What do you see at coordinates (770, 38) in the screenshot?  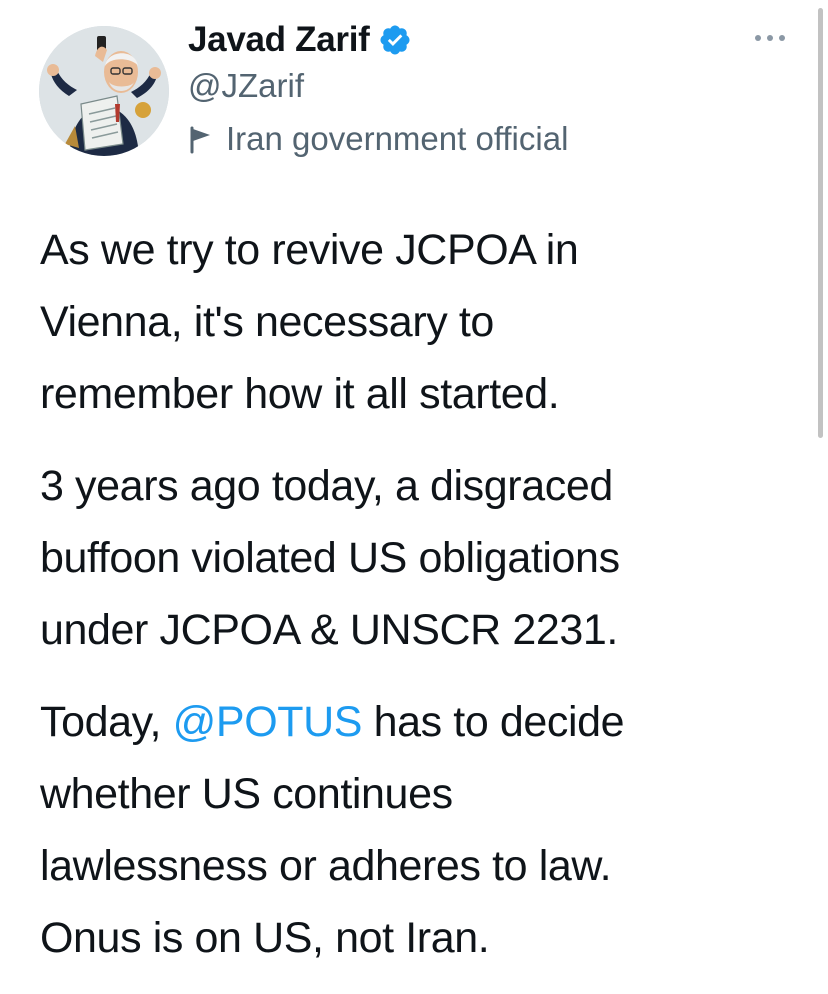 I see `more-horizontal-icon` at bounding box center [770, 38].